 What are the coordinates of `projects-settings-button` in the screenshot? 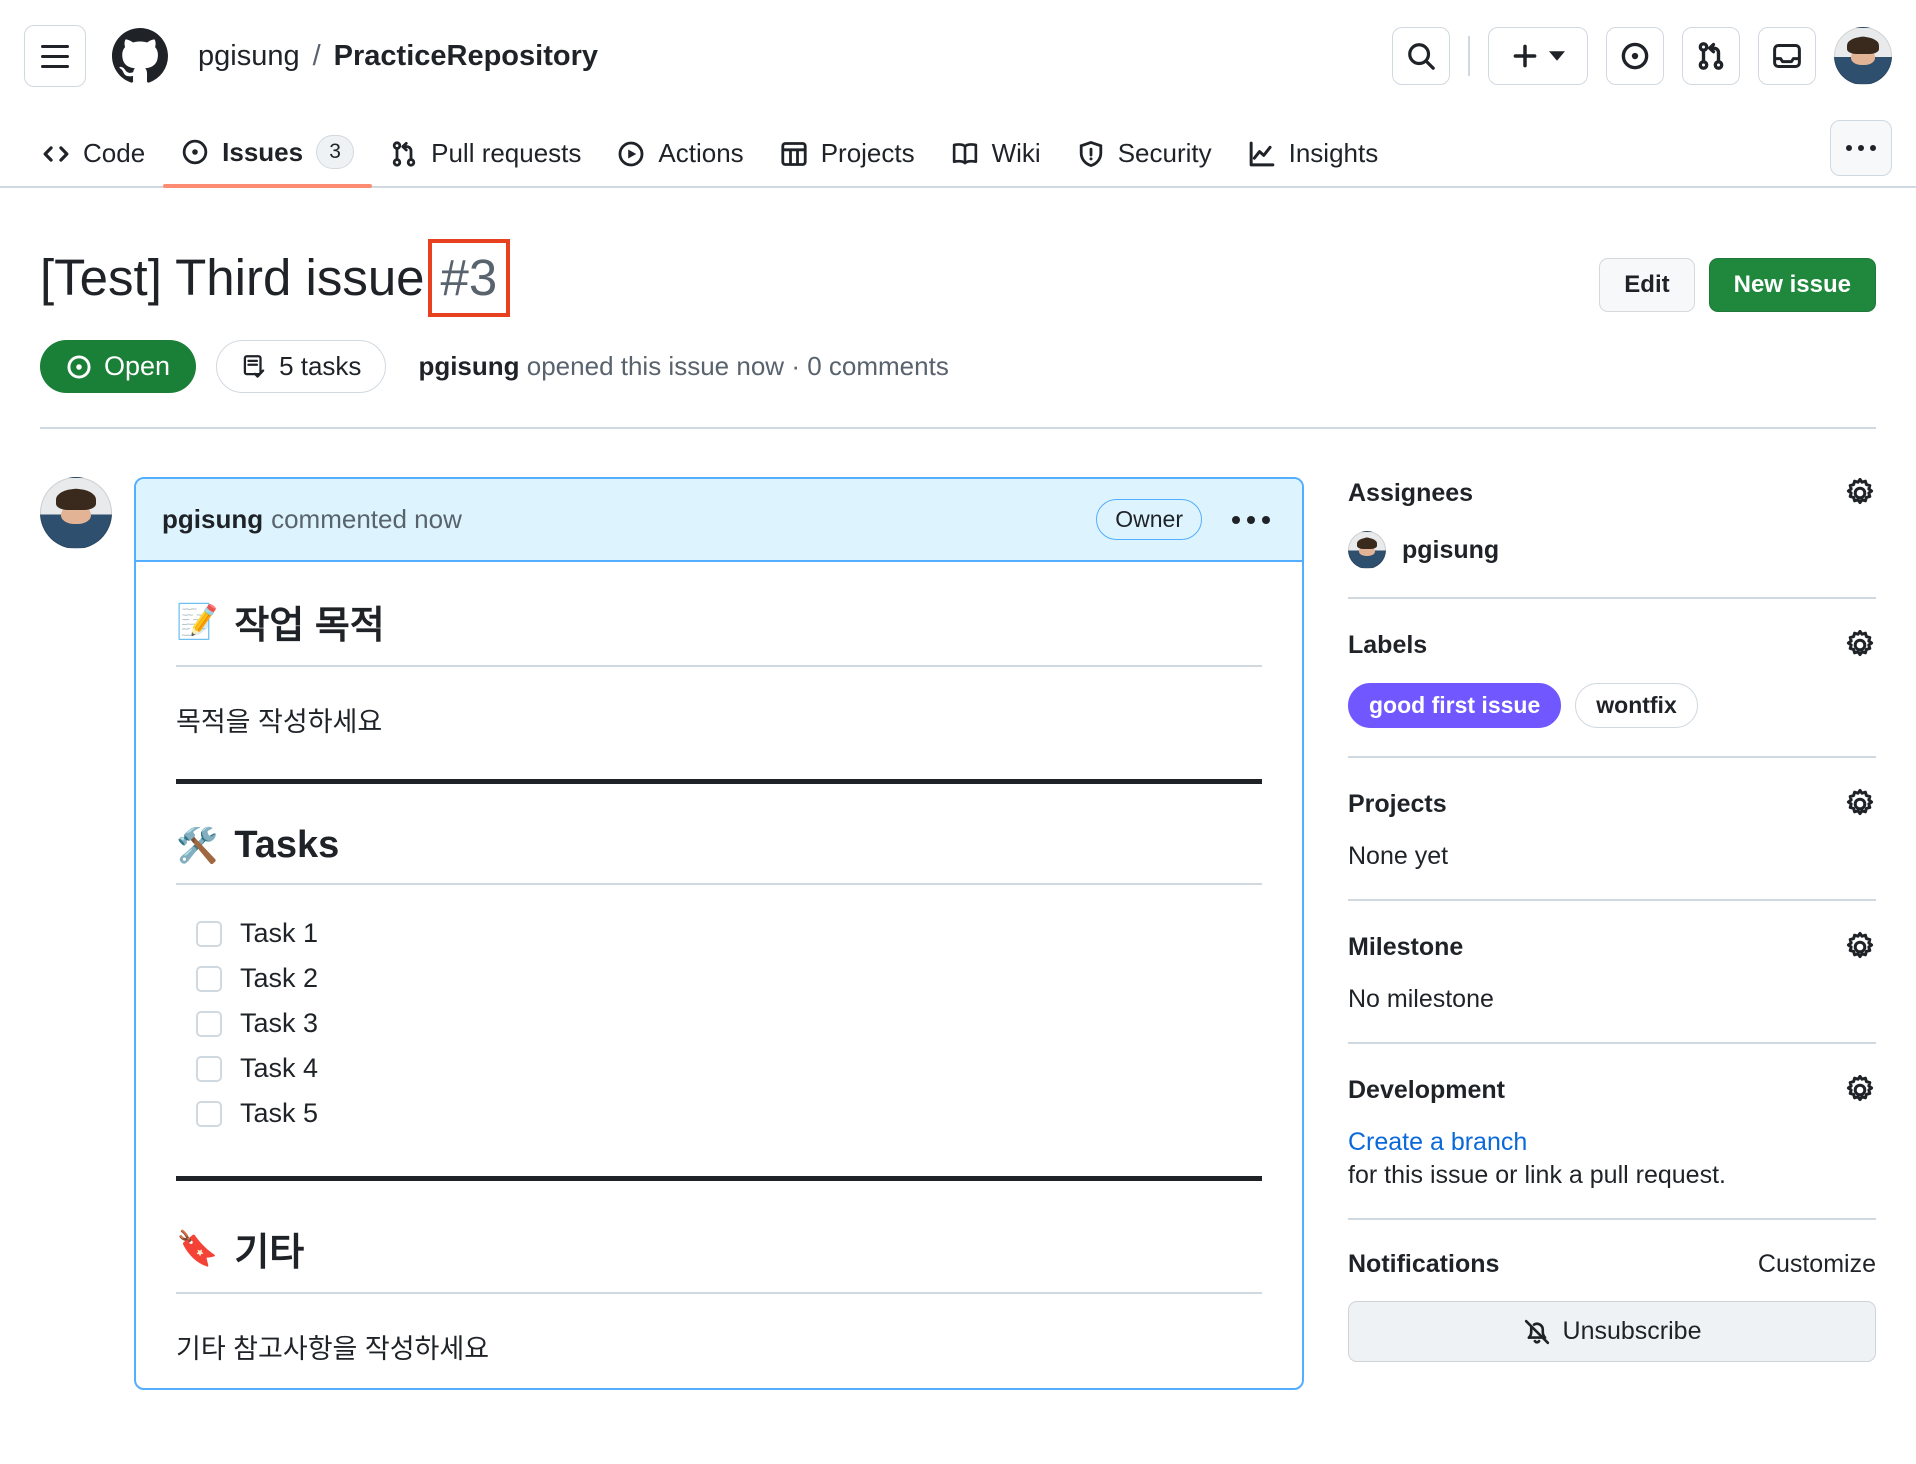 It's located at (1860, 804).